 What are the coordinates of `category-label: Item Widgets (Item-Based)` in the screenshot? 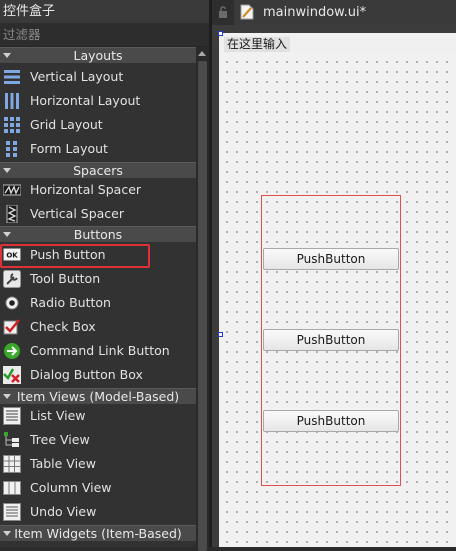 It's located at (98, 533).